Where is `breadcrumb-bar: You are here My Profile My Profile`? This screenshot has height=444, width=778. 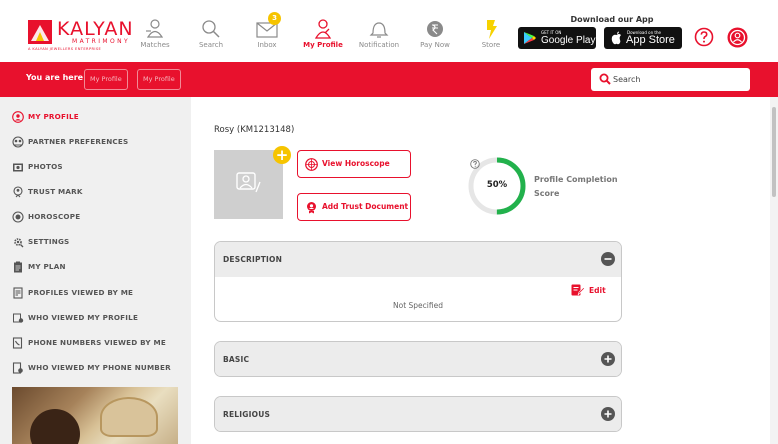
breadcrumb-bar: You are here My Profile My Profile is located at coordinates (389, 79).